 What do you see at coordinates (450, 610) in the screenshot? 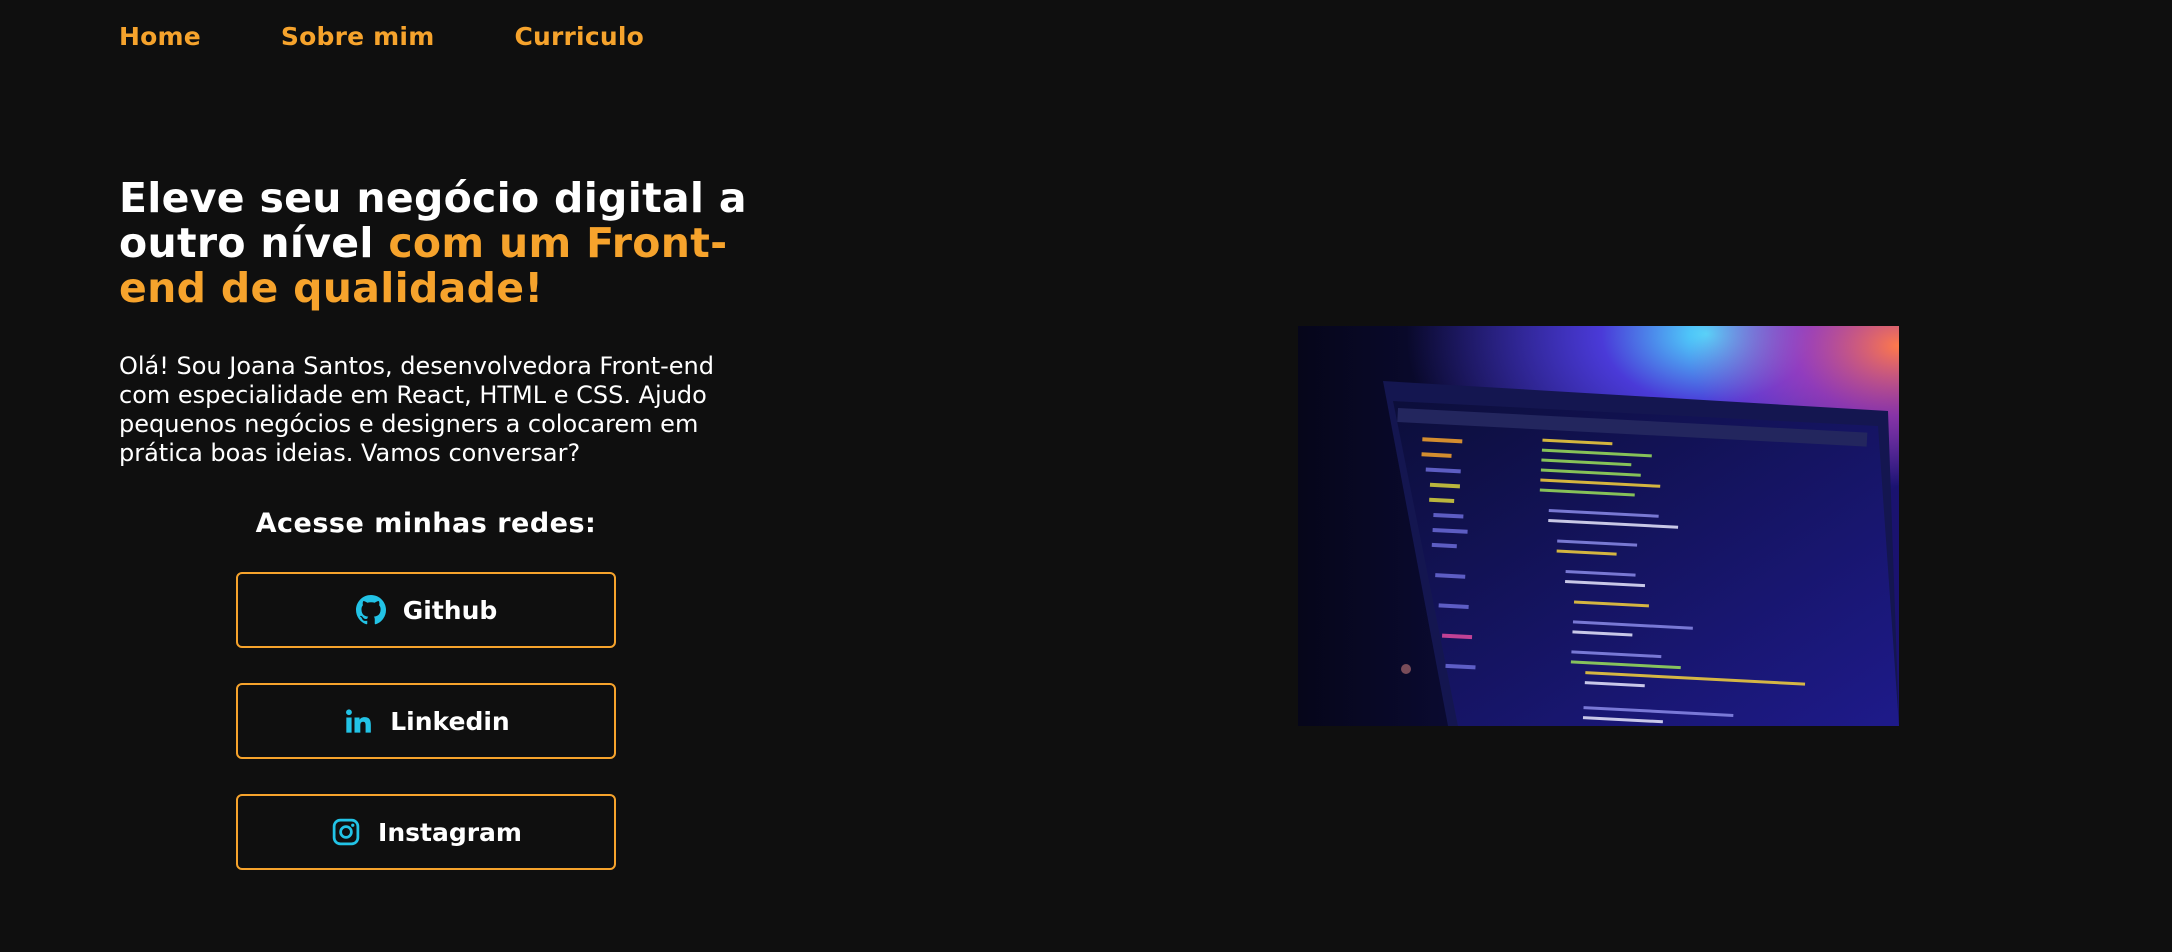
I see `github-label: Github` at bounding box center [450, 610].